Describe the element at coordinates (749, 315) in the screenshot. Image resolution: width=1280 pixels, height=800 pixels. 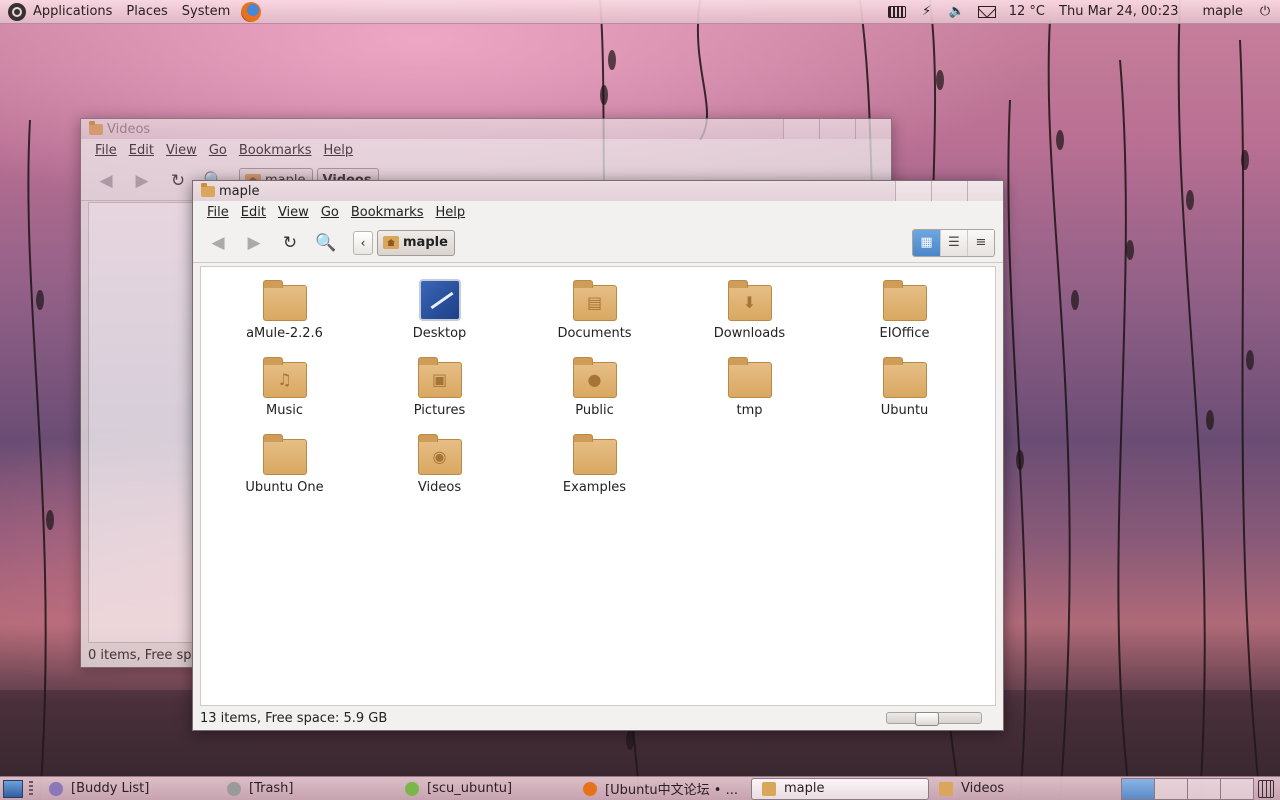
I see `file-item: ⬇ Downloads` at that location.